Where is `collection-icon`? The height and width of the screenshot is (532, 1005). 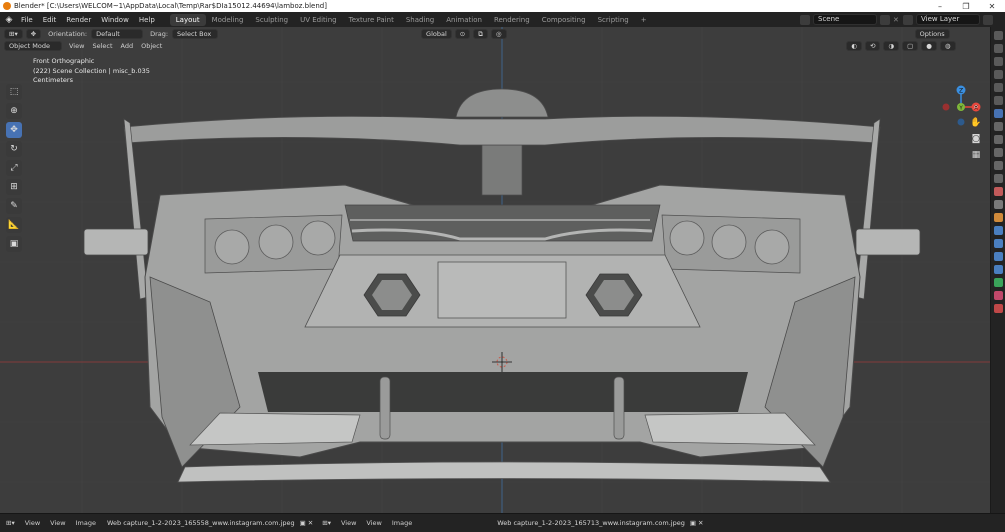 collection-icon is located at coordinates (998, 204).